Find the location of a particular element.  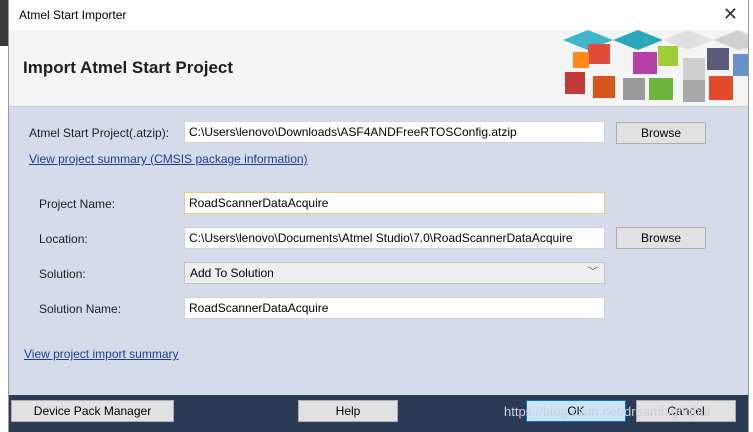

chevron-down-icon: ﹀ is located at coordinates (593, 272).